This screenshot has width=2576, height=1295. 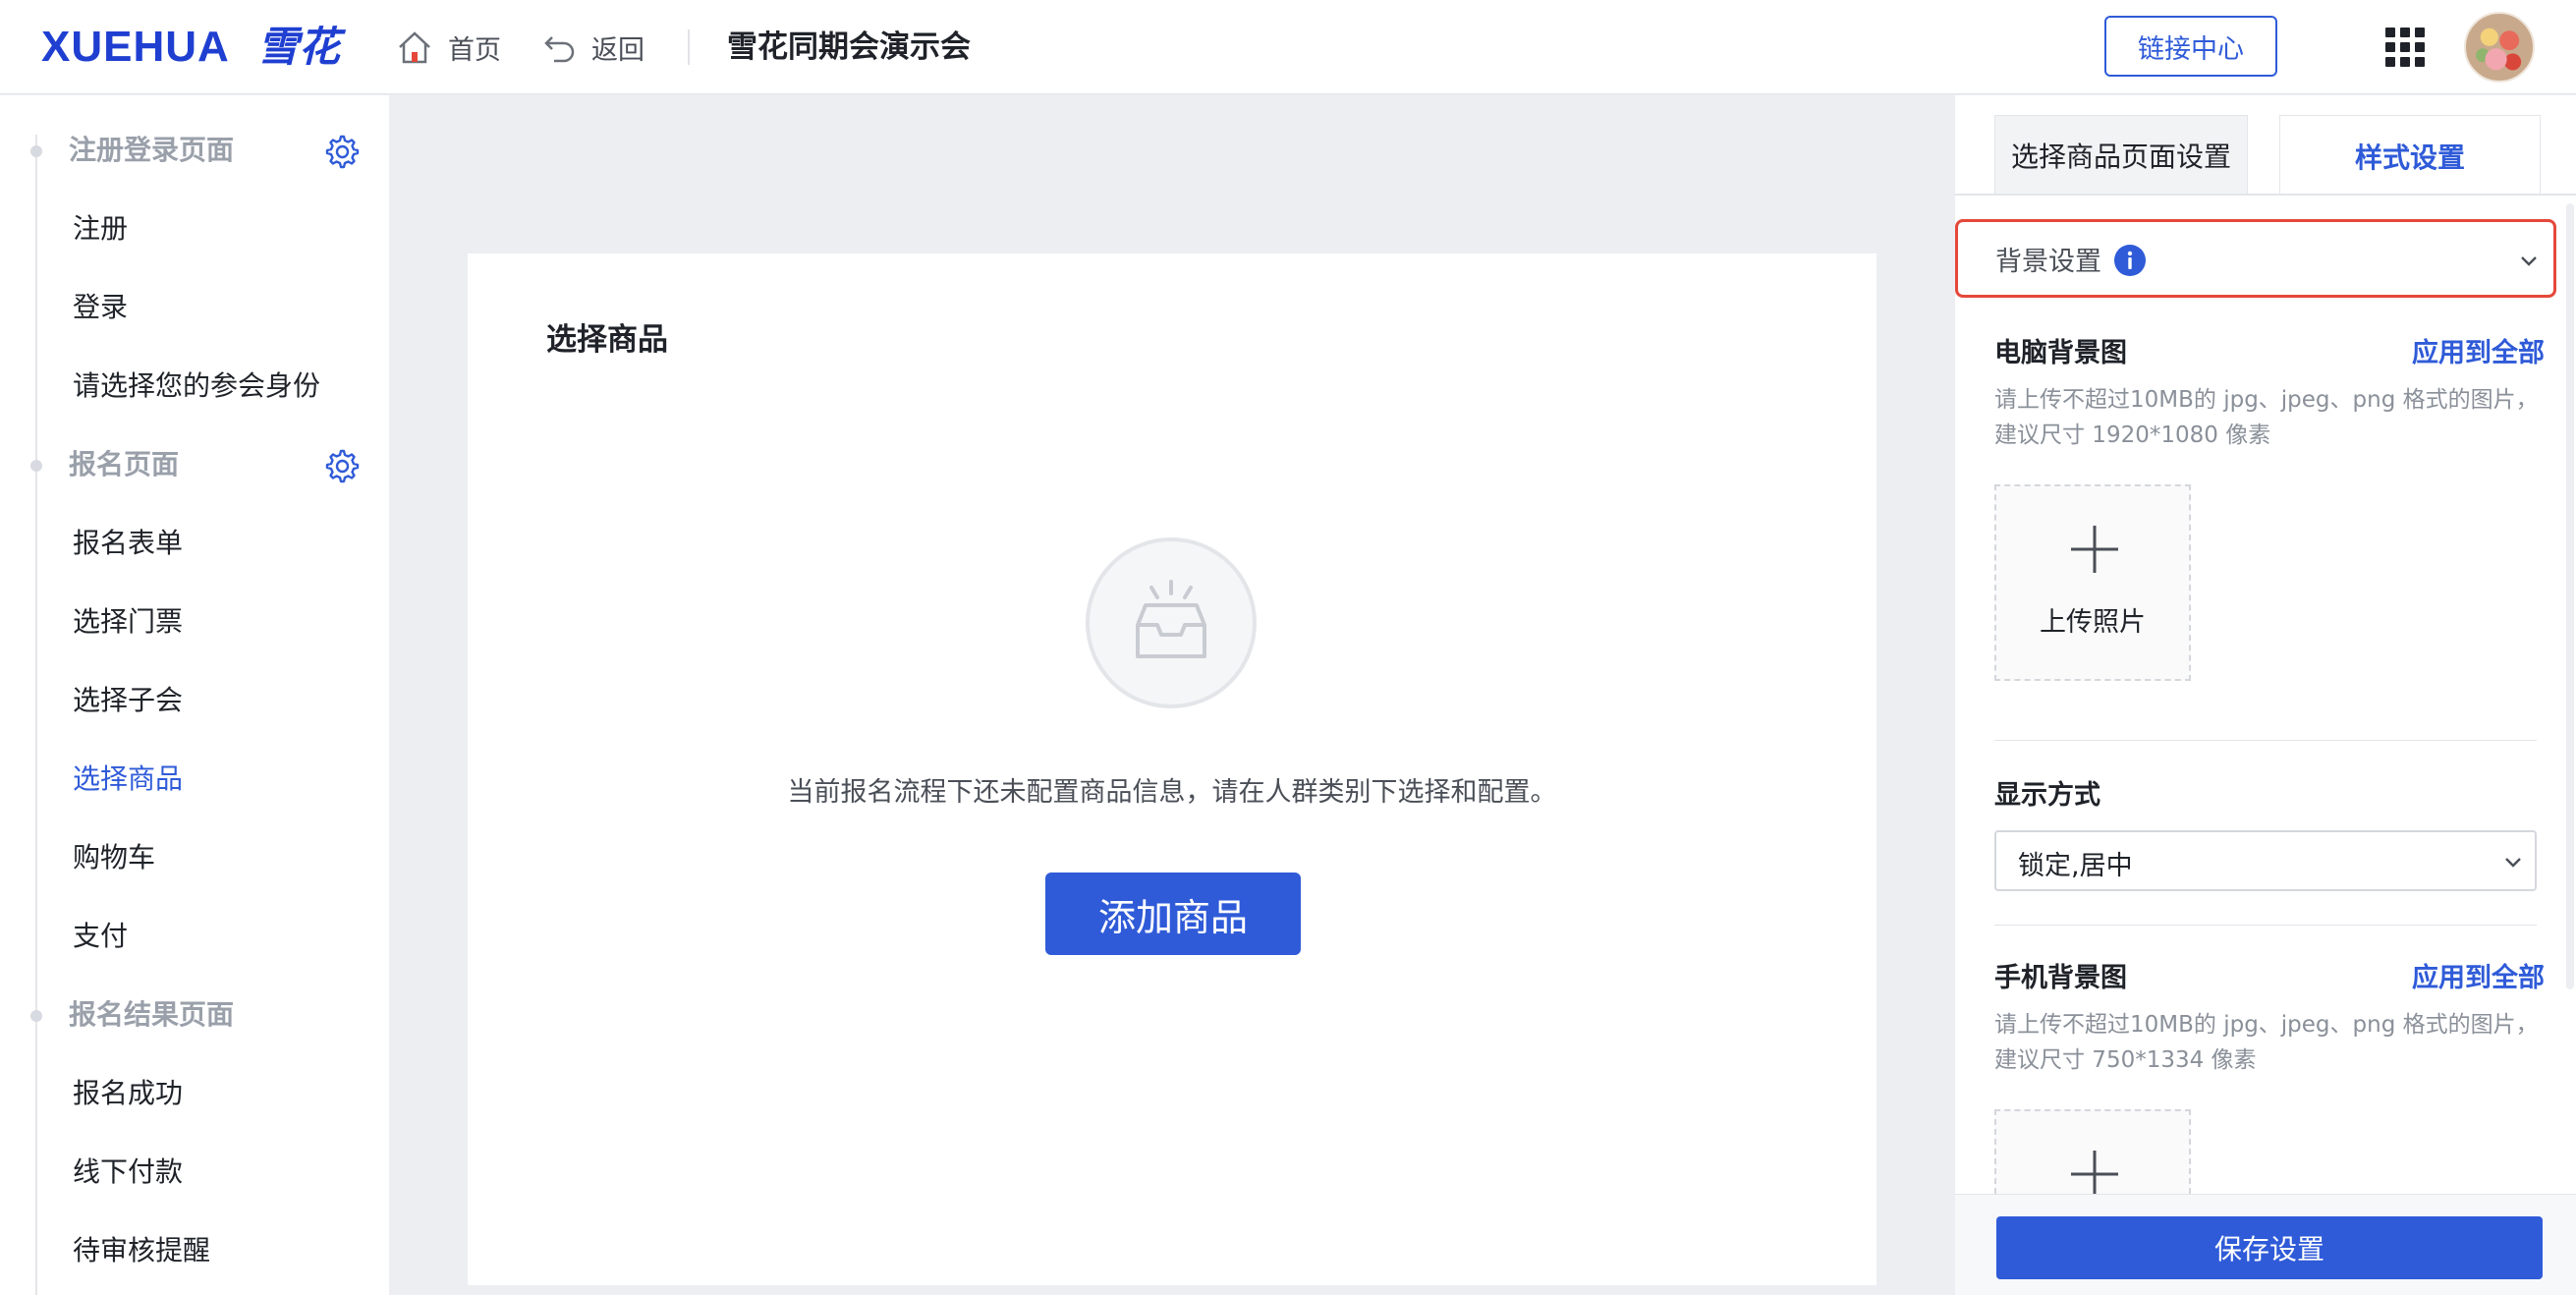 What do you see at coordinates (617, 50) in the screenshot?
I see `back-label: 返回` at bounding box center [617, 50].